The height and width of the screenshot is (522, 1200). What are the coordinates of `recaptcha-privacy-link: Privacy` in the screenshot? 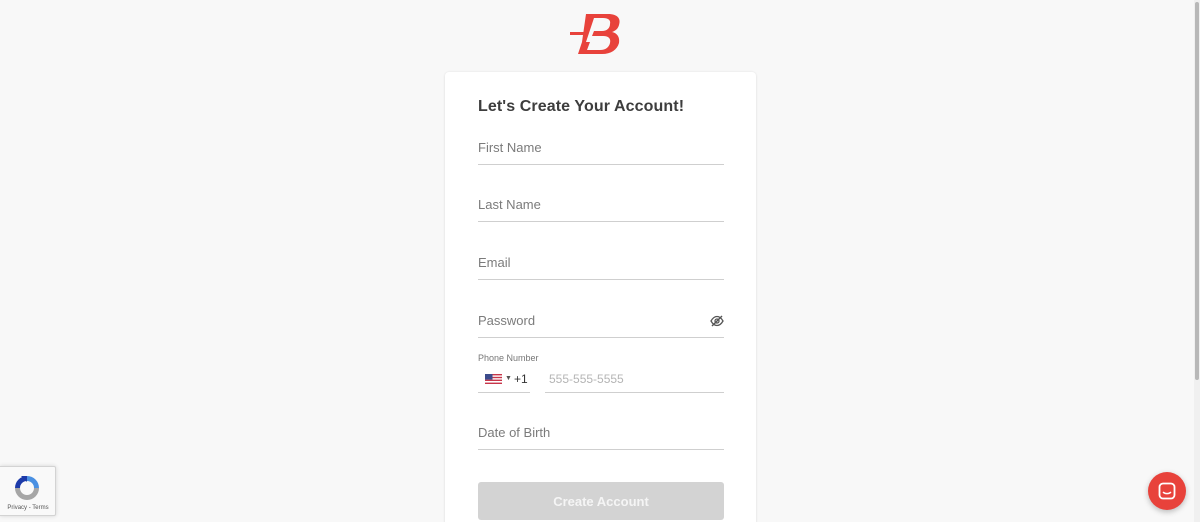 It's located at (17, 508).